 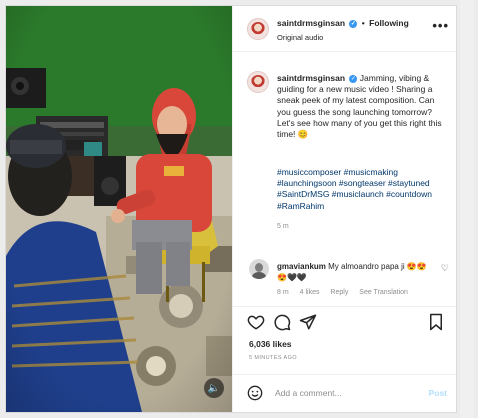 I want to click on following-button: Following, so click(x=389, y=23).